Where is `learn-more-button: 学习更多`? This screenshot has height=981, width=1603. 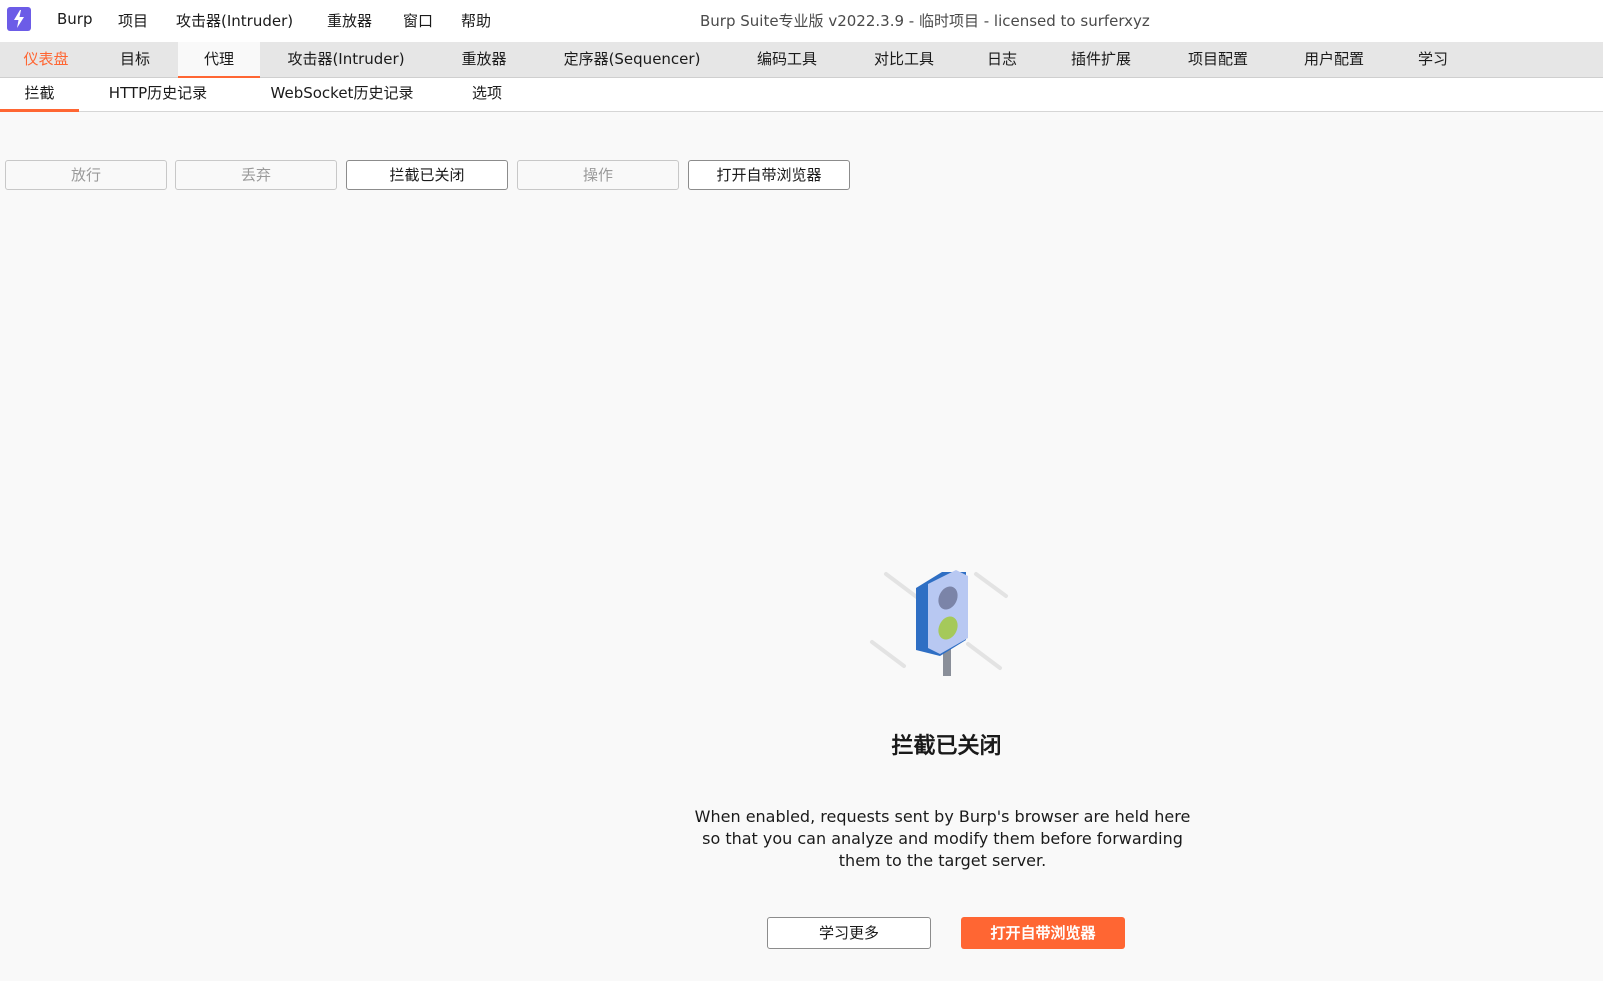
learn-more-button: 学习更多 is located at coordinates (849, 933).